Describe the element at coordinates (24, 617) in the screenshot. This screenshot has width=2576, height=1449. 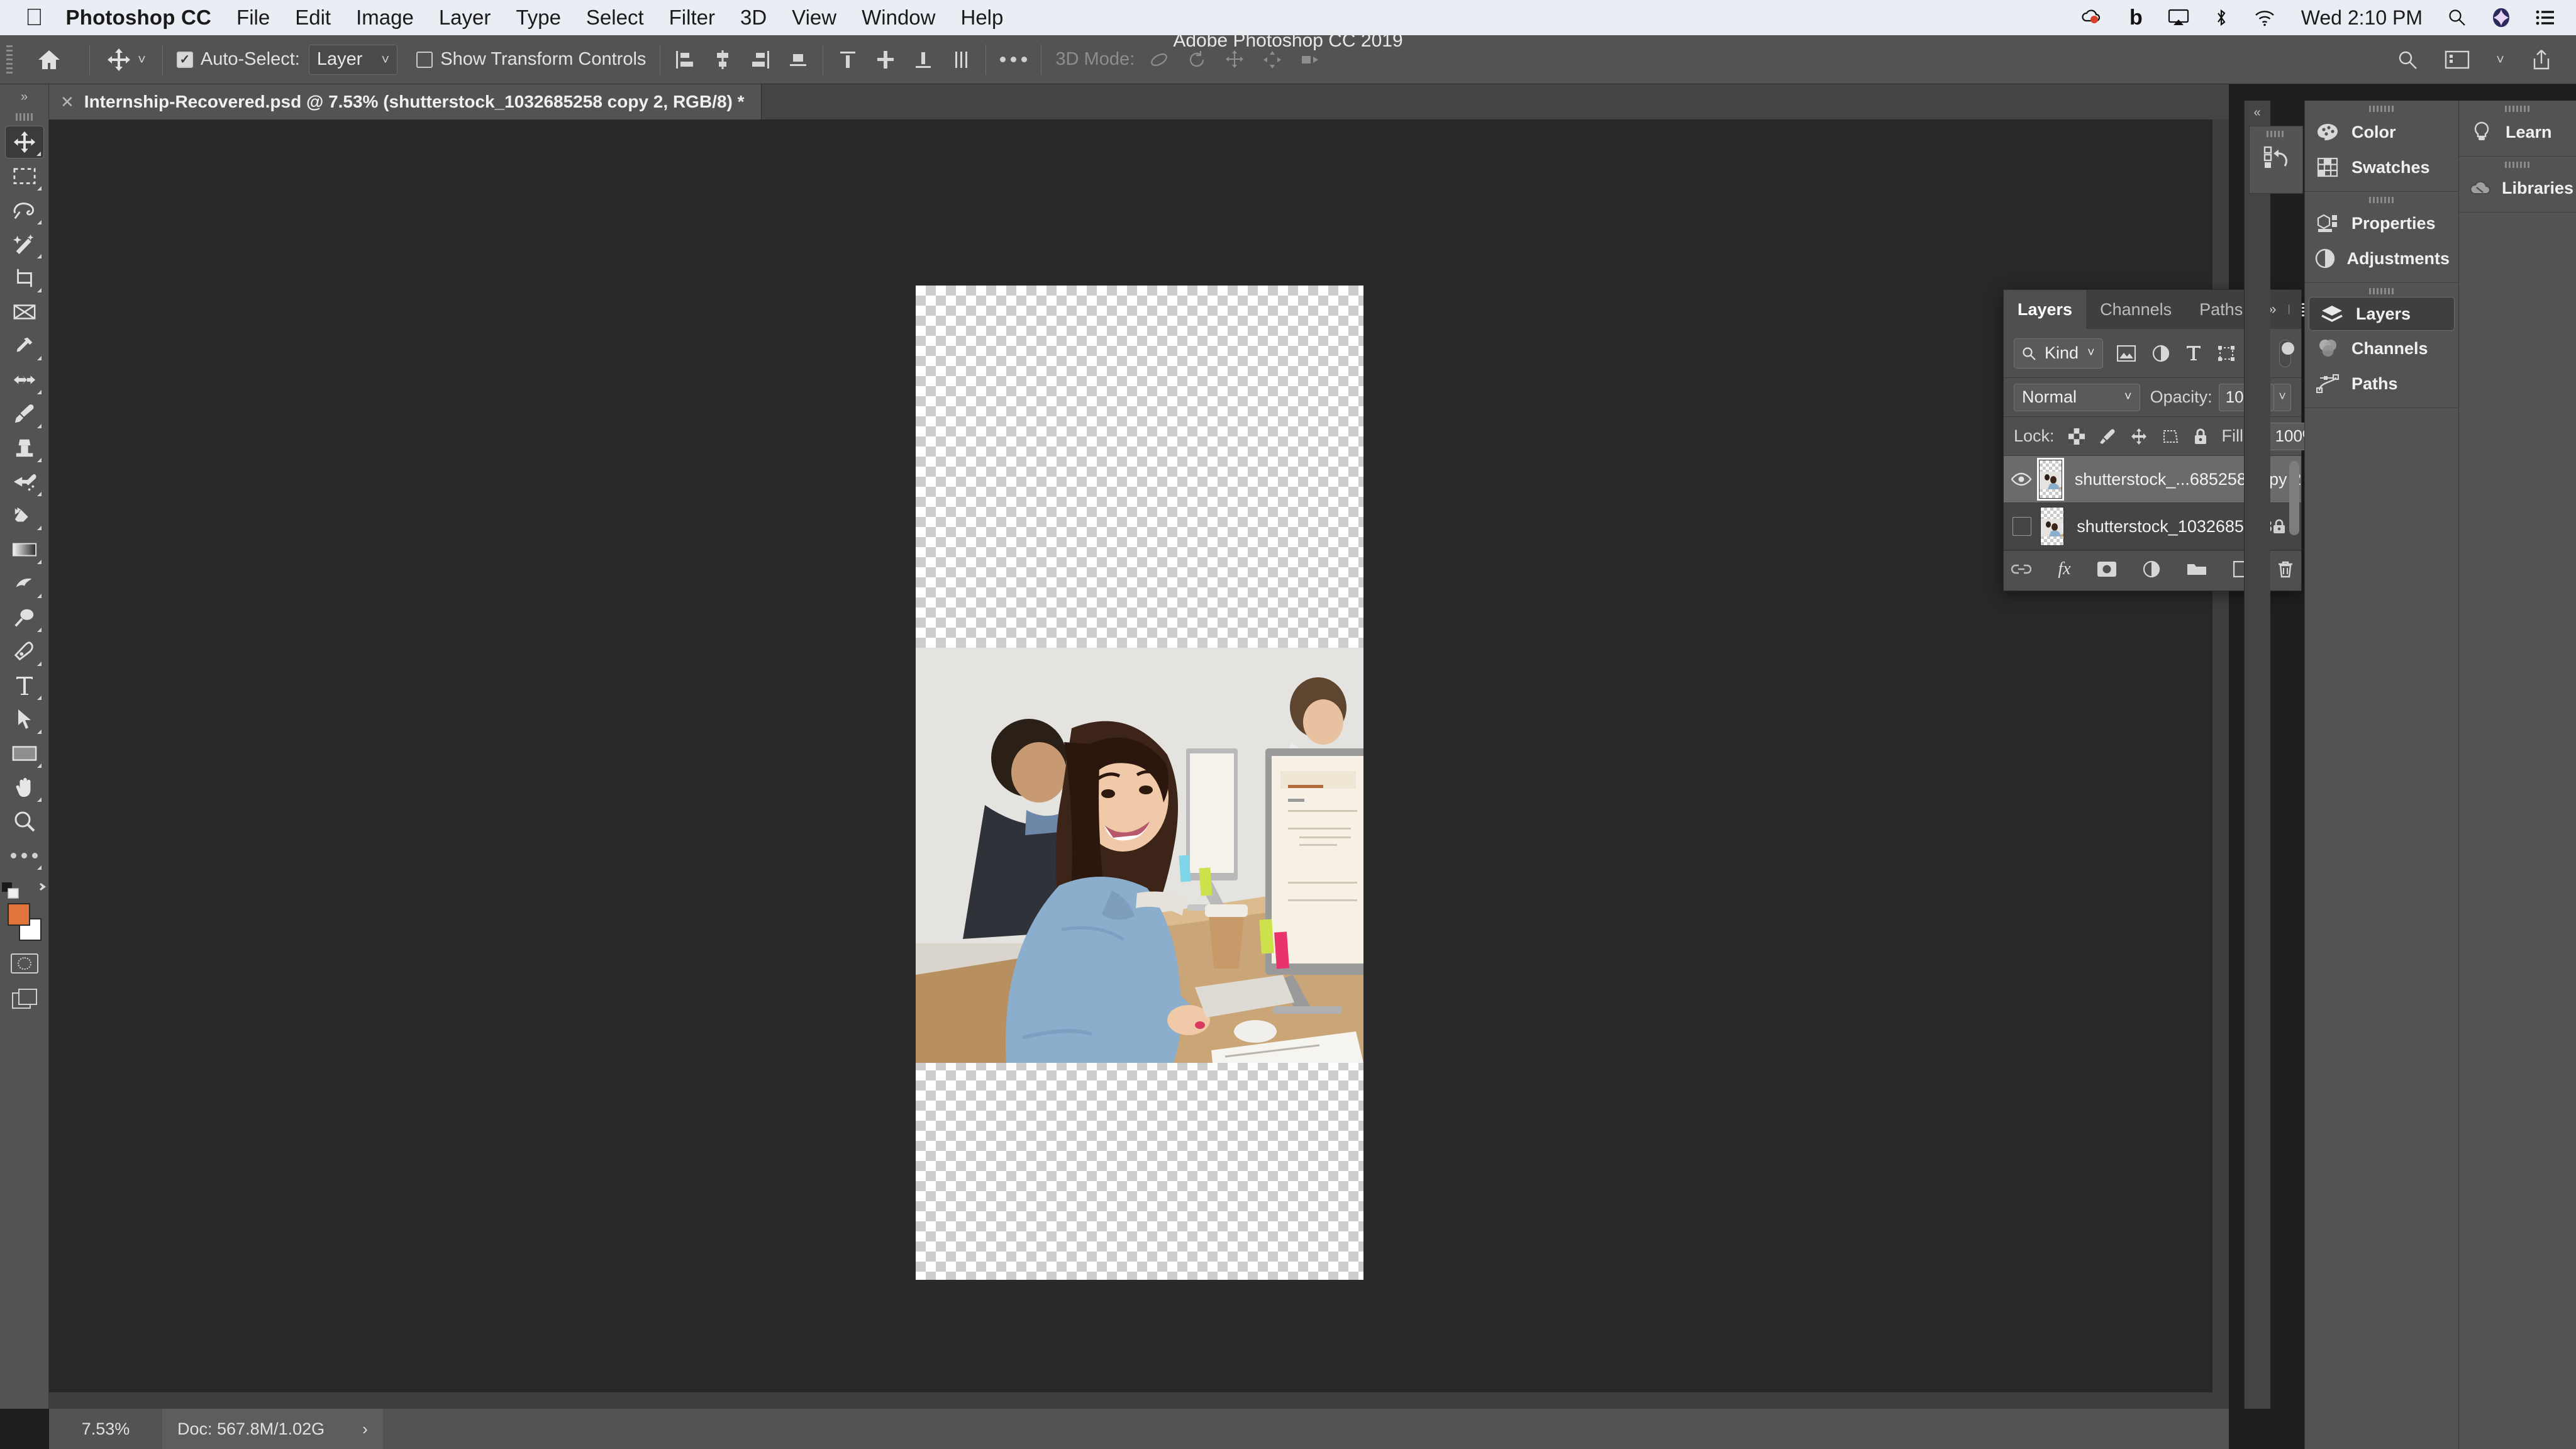
I see `dodge-tool` at that location.